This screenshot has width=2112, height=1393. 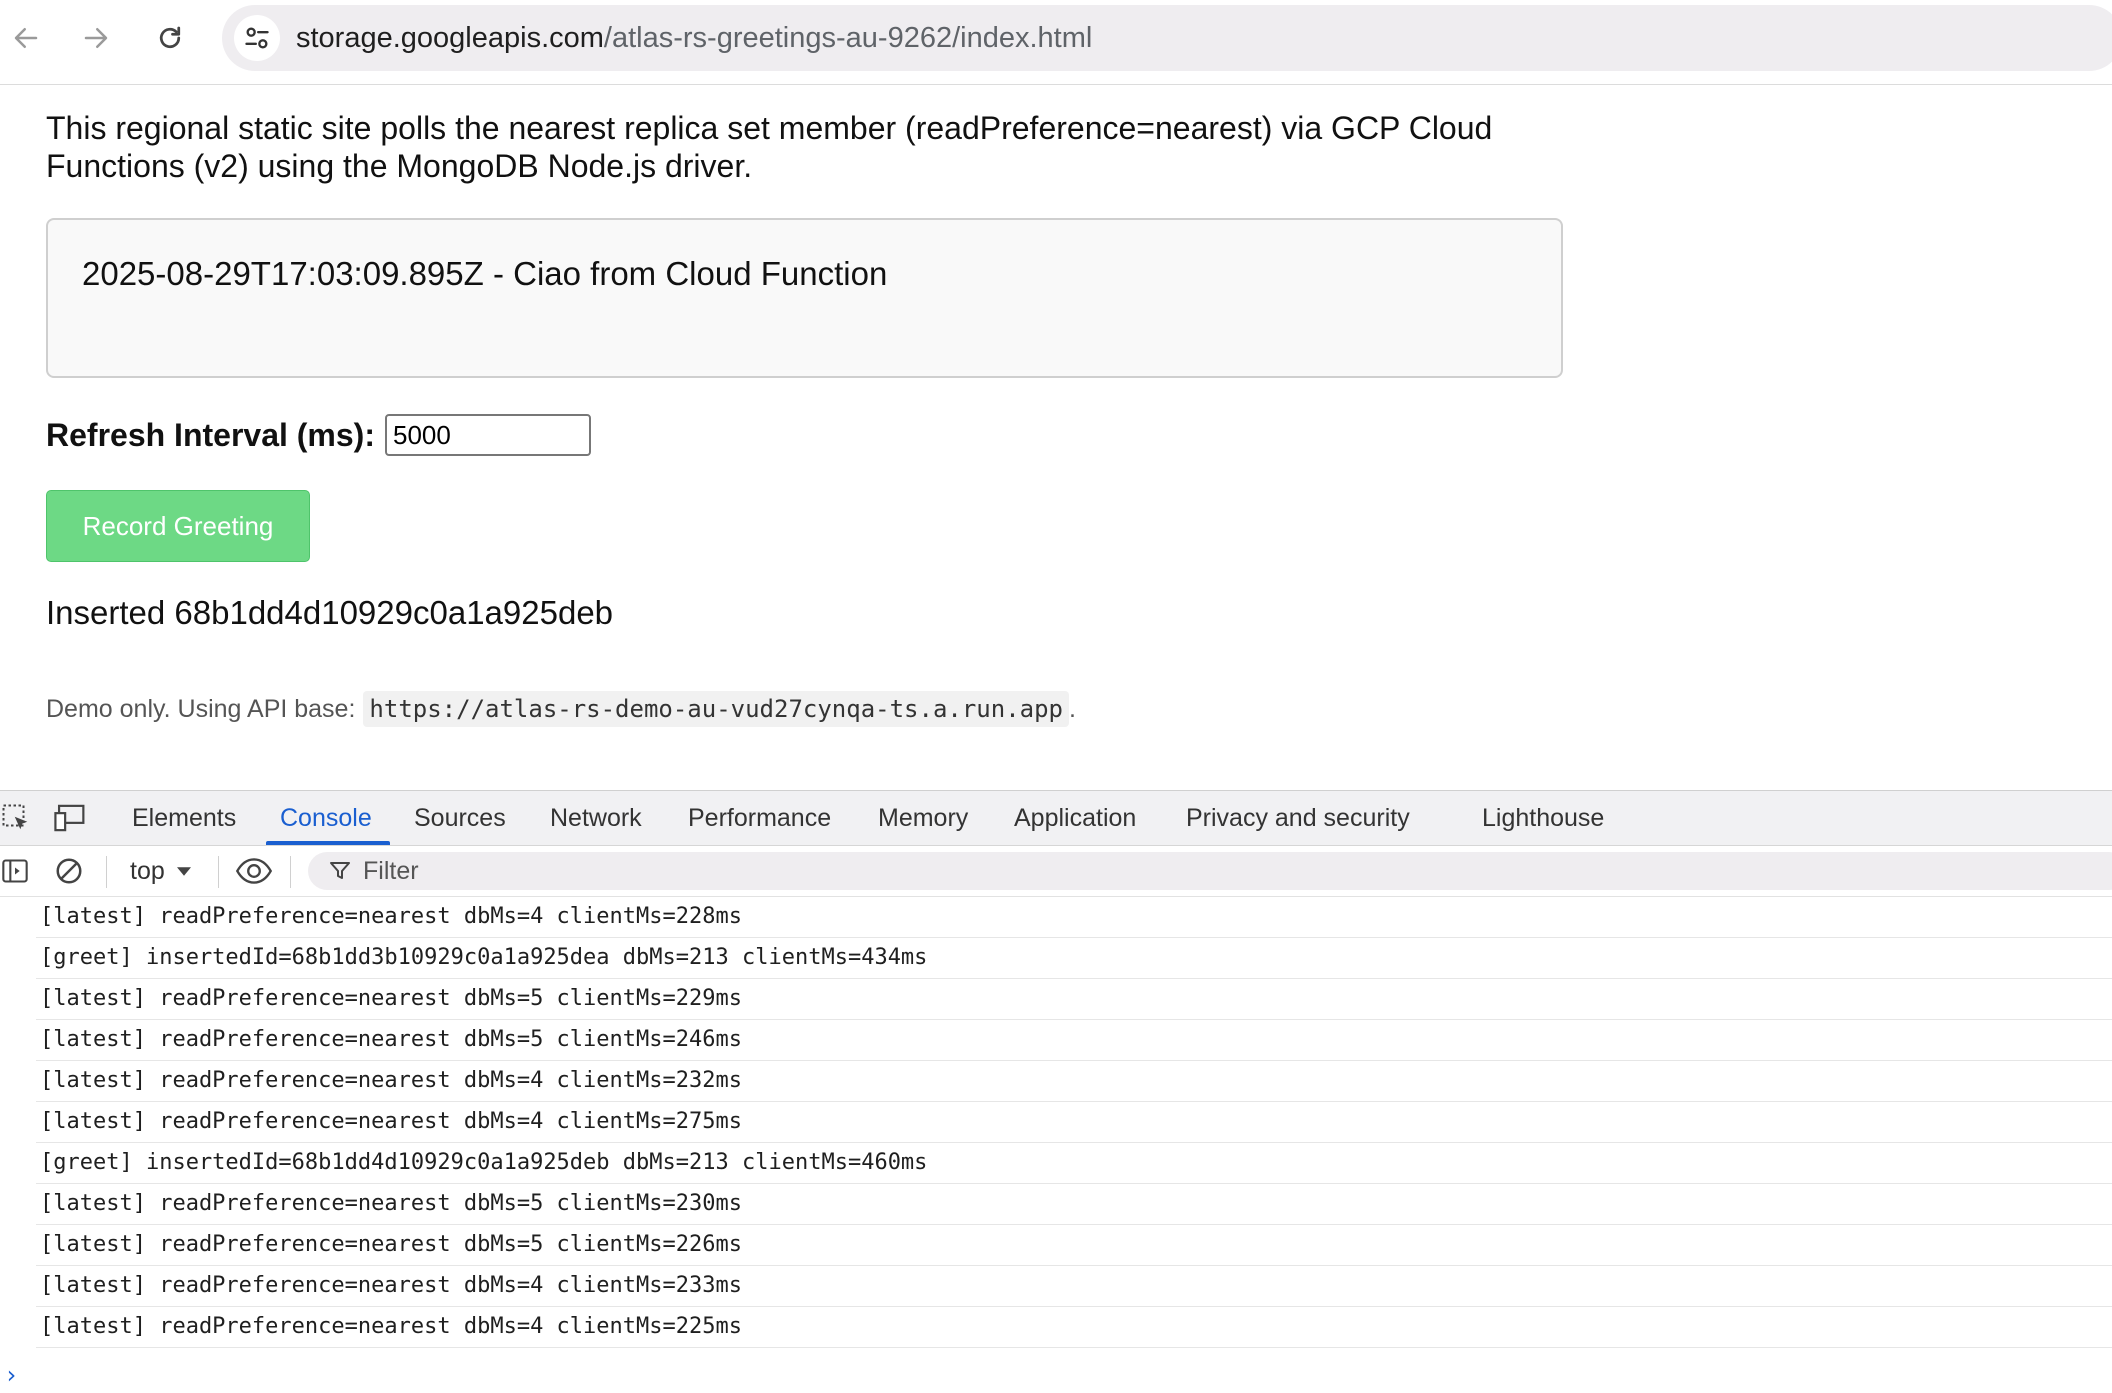 What do you see at coordinates (450, 38) in the screenshot?
I see `url-host: storage.googleapis.com` at bounding box center [450, 38].